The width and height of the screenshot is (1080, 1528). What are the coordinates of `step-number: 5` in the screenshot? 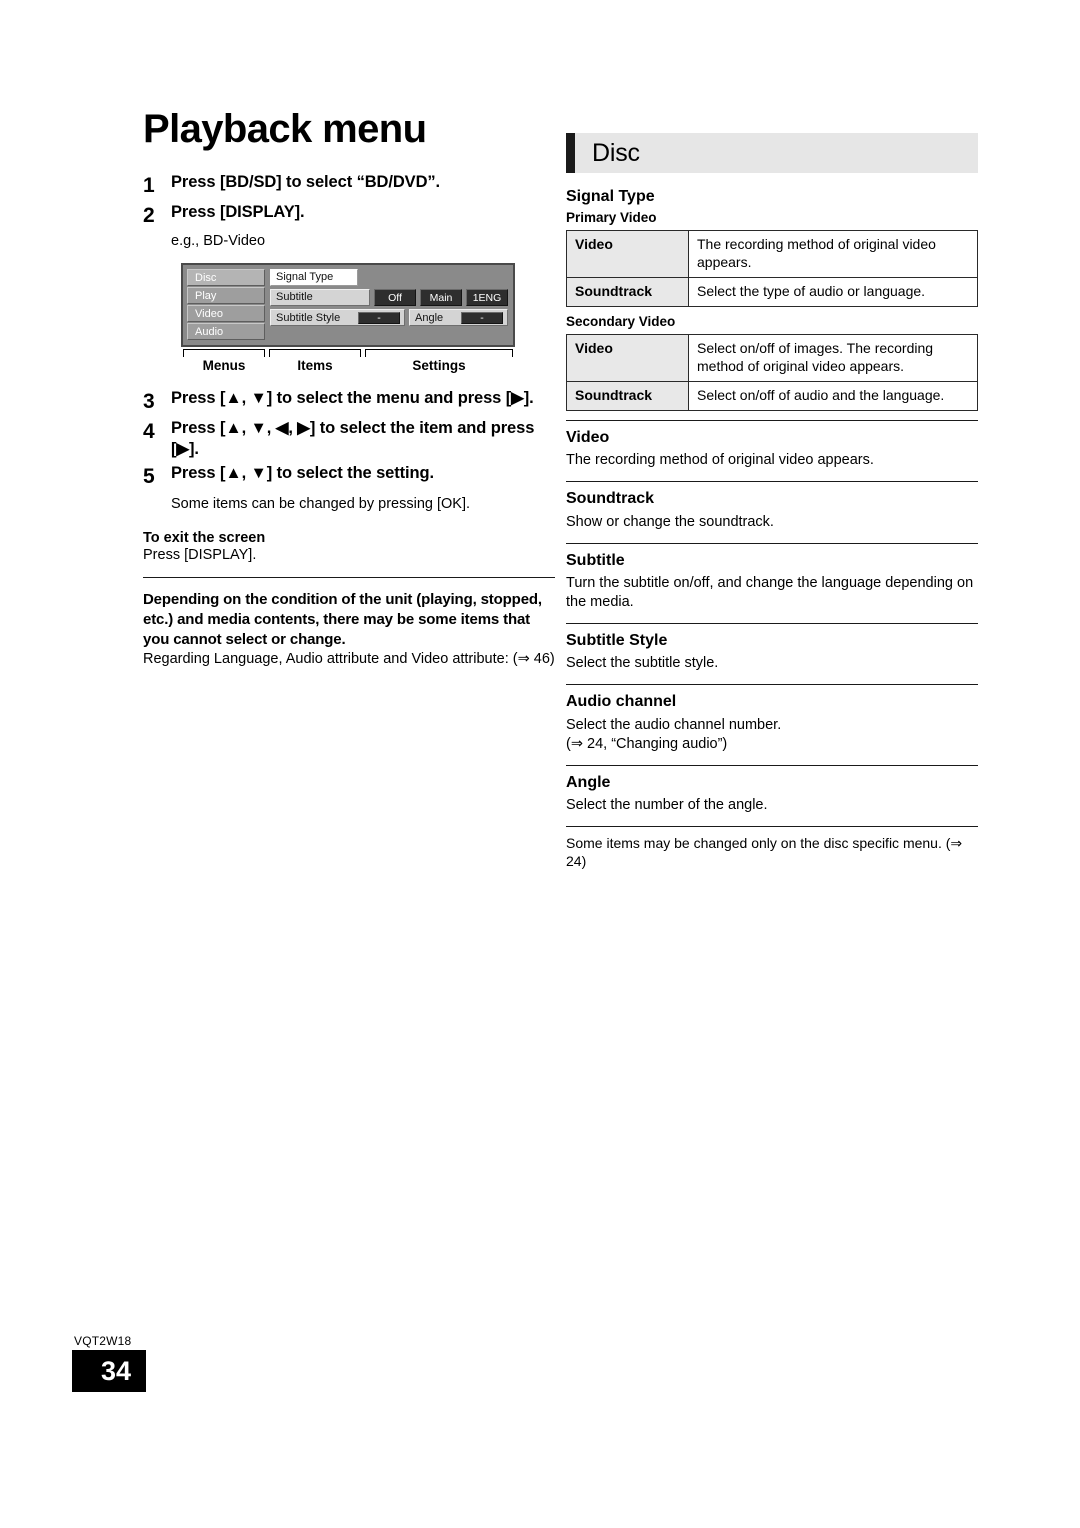 It's located at (149, 477).